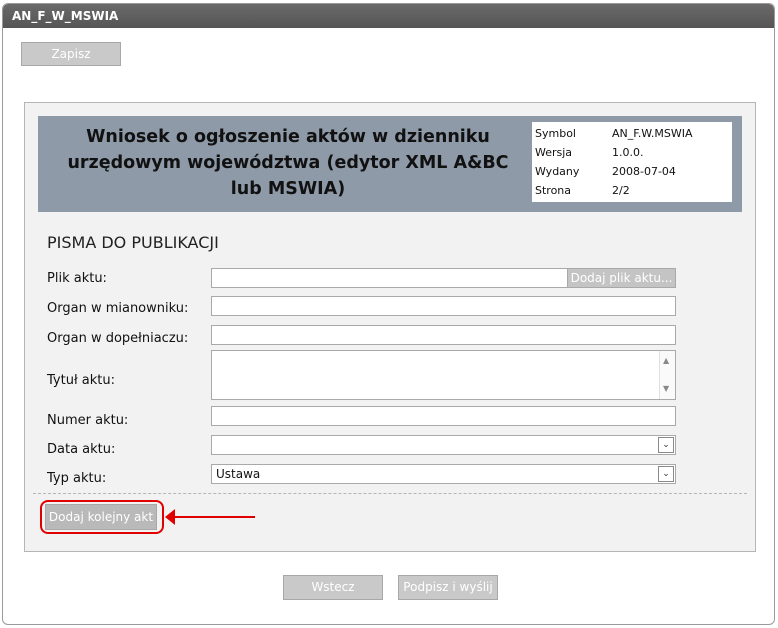 The image size is (778, 628). What do you see at coordinates (77, 478) in the screenshot?
I see `type-label: Typ aktu:` at bounding box center [77, 478].